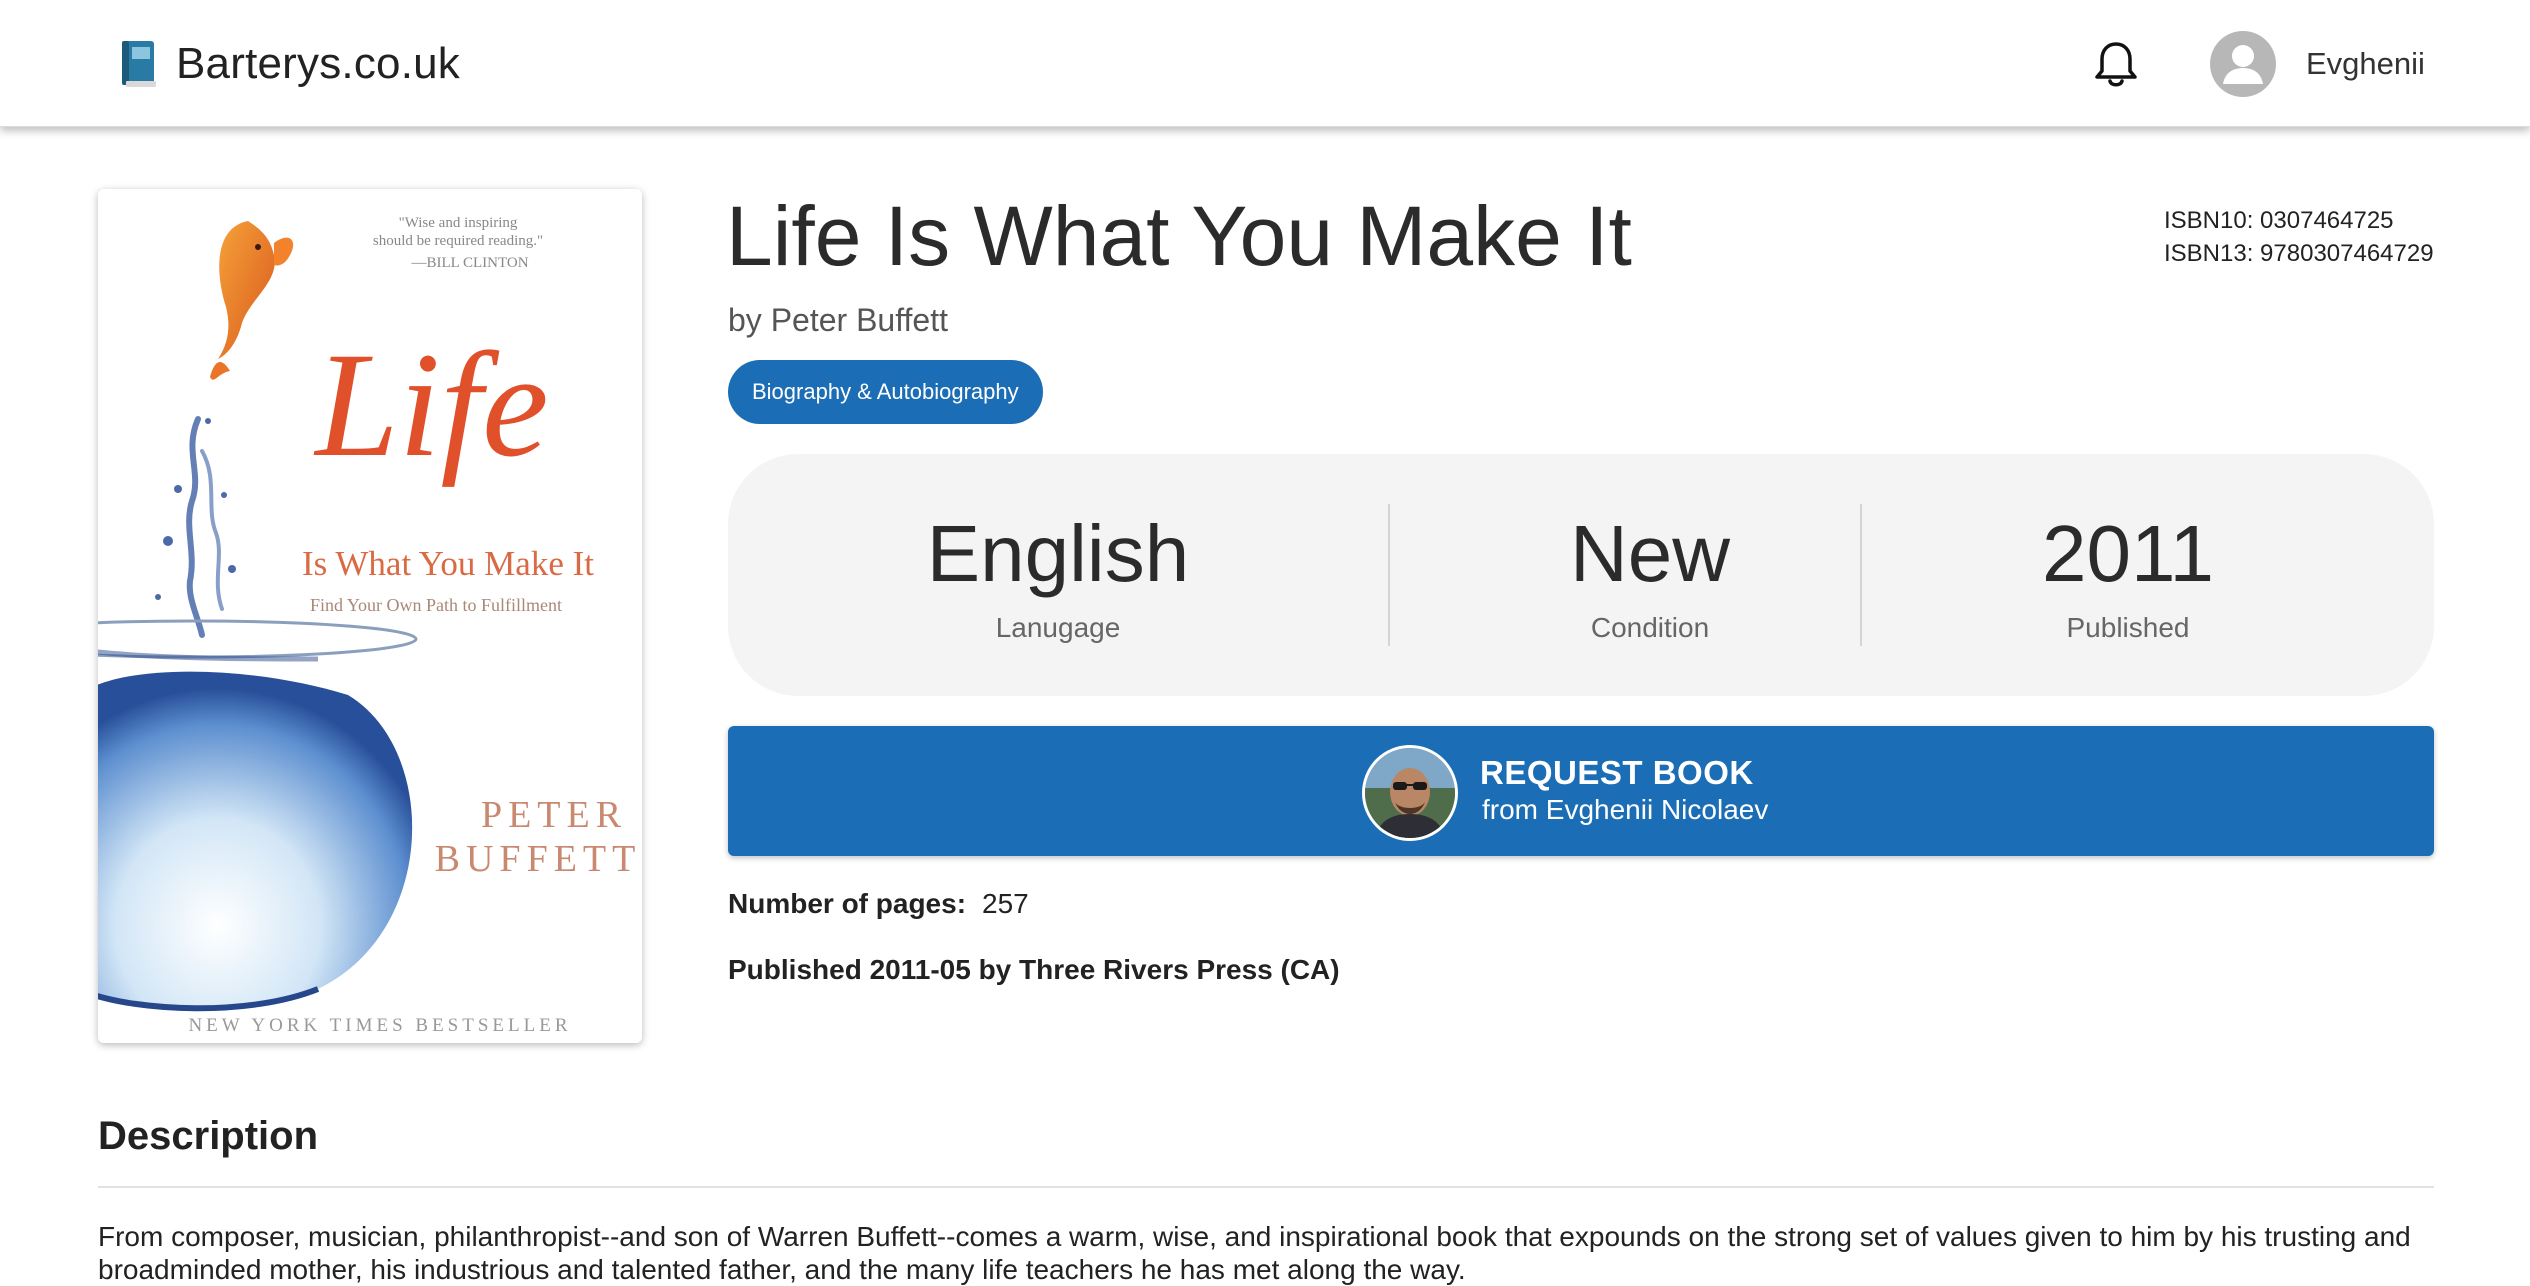 The height and width of the screenshot is (1286, 2530). I want to click on isbn10: ISBN10: 0307464725, so click(2279, 220).